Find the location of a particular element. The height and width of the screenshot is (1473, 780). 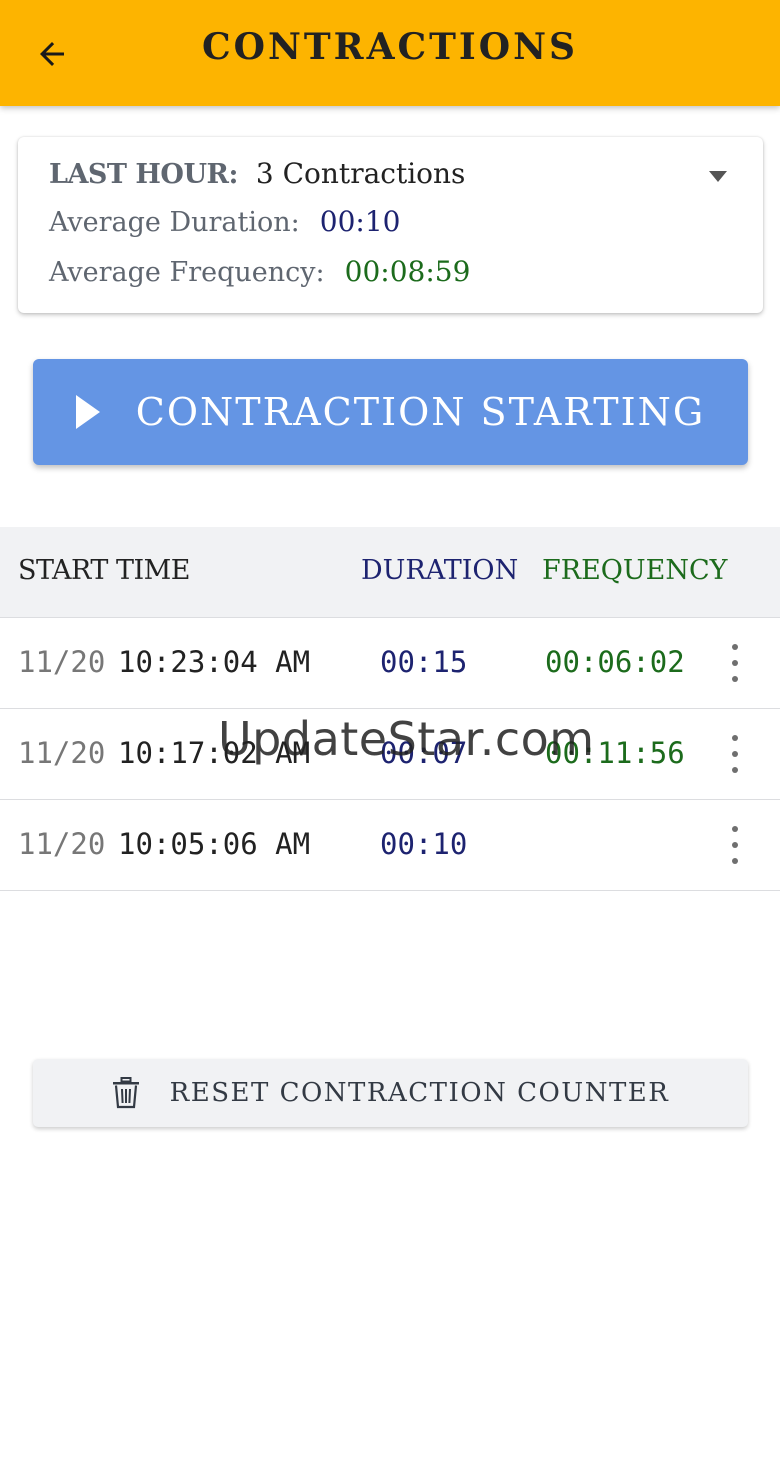

contraction-starting-button: CONTRACTION STARTING is located at coordinates (390, 412).